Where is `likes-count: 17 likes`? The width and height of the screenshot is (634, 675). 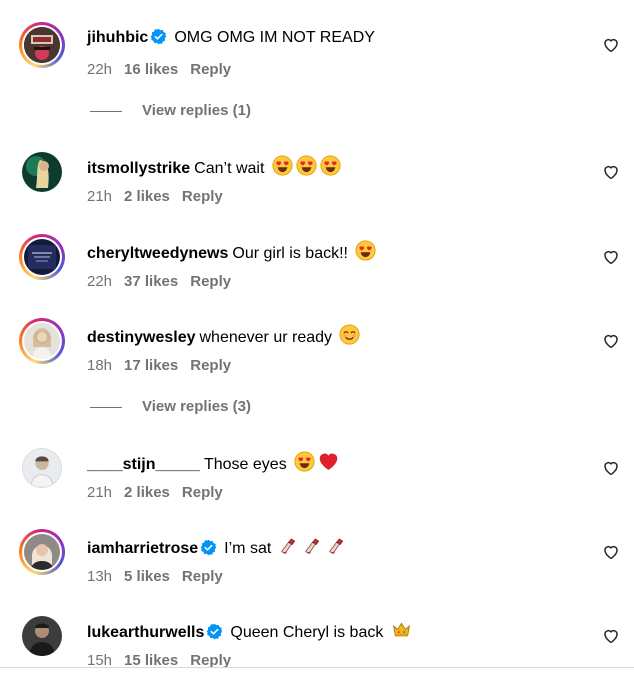
likes-count: 17 likes is located at coordinates (151, 365).